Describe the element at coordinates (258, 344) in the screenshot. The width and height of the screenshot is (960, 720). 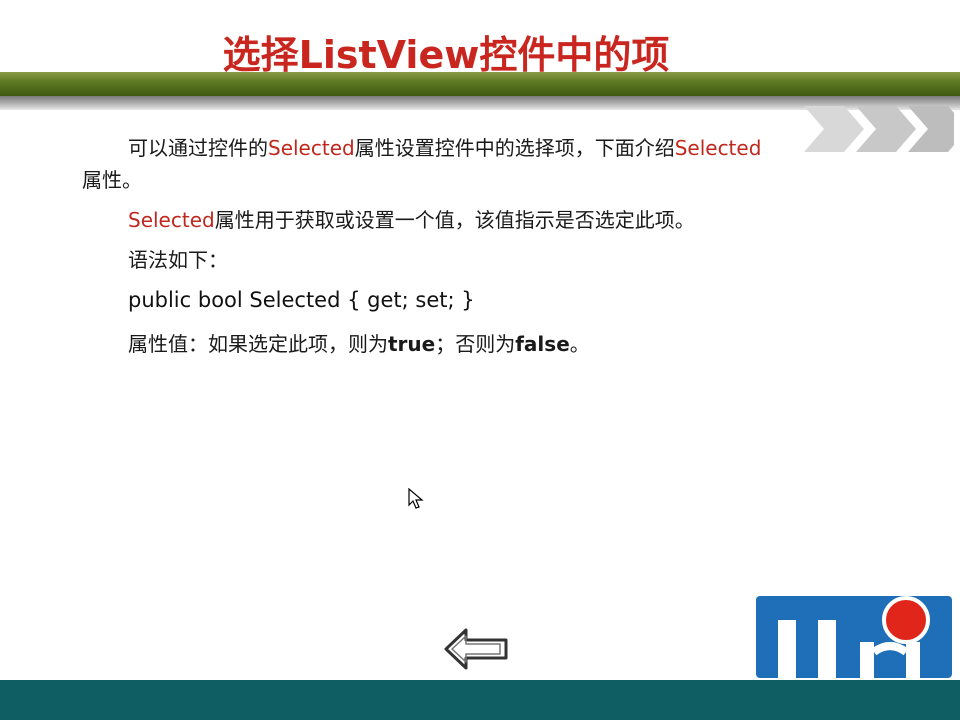
I see `property-value-text-1: 属性值：如果选定此项，则为` at that location.